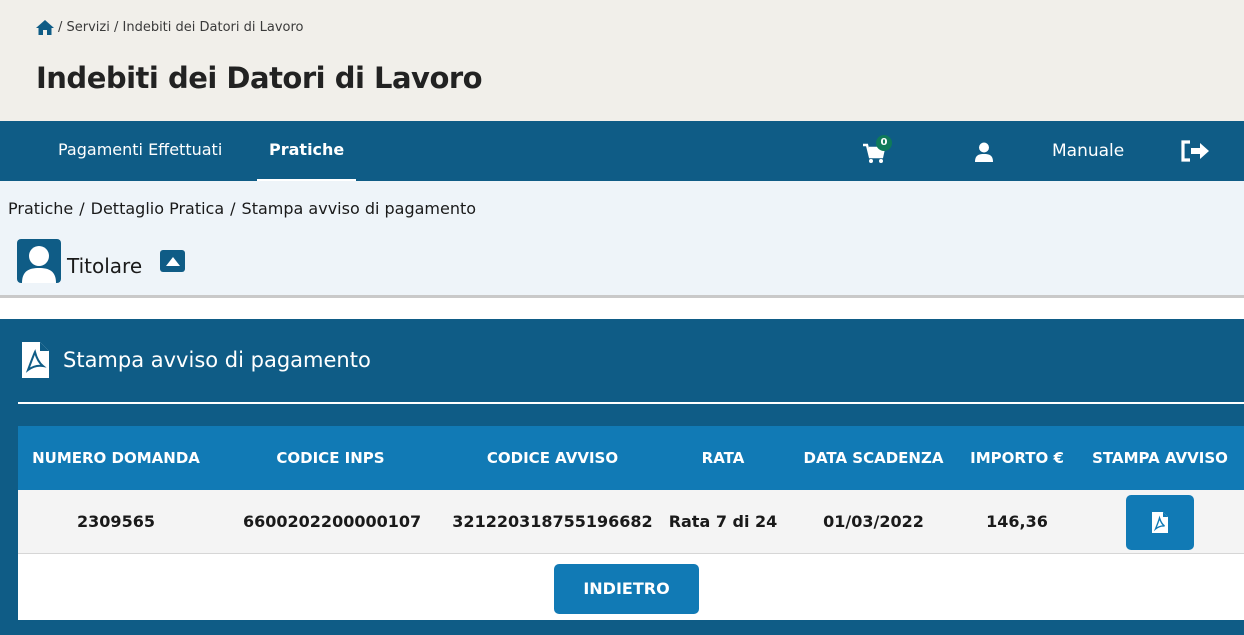 The image size is (1244, 635). What do you see at coordinates (330, 458) in the screenshot?
I see `column-codice-inps: CODICE INPS` at bounding box center [330, 458].